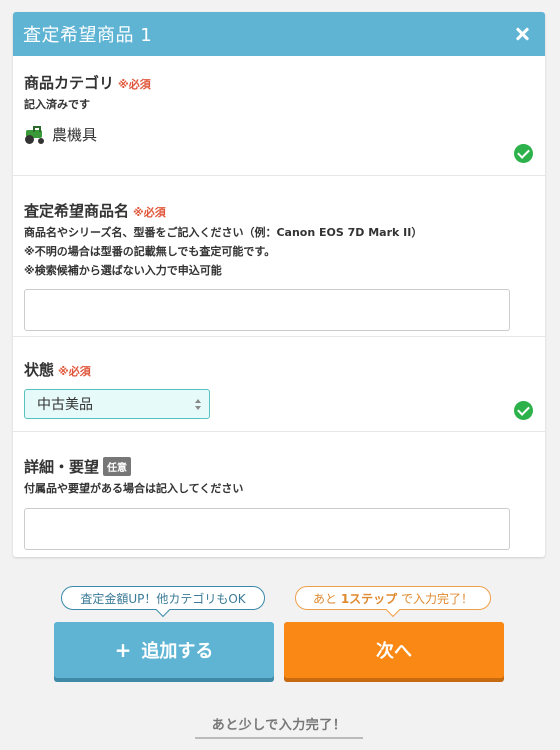 This screenshot has height=750, width=560. Describe the element at coordinates (65, 405) in the screenshot. I see `condition-selected-value: 中古美品` at that location.